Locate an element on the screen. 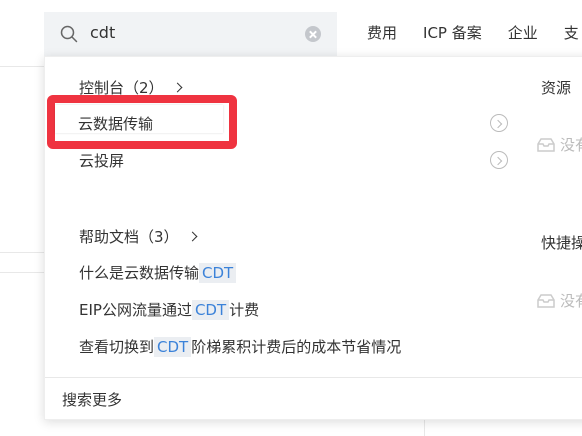  help-section-title: 帮助文档（3） is located at coordinates (129, 237).